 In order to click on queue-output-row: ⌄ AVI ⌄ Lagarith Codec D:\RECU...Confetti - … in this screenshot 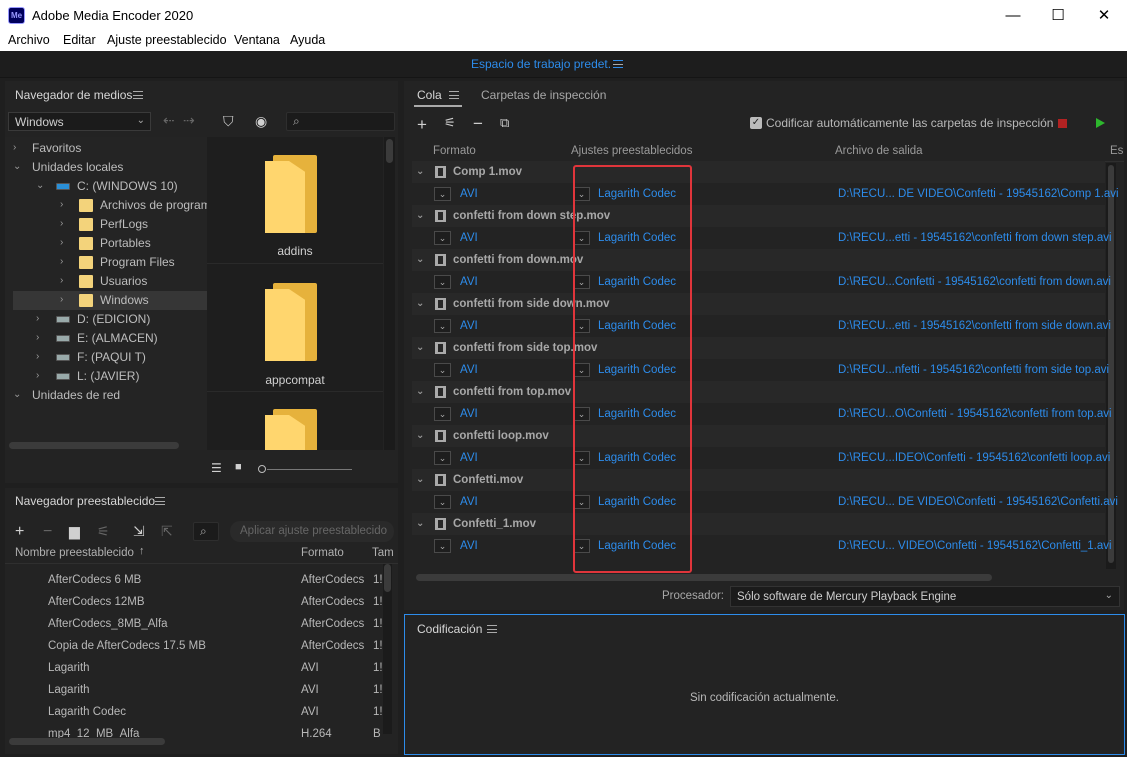, I will do `click(761, 282)`.